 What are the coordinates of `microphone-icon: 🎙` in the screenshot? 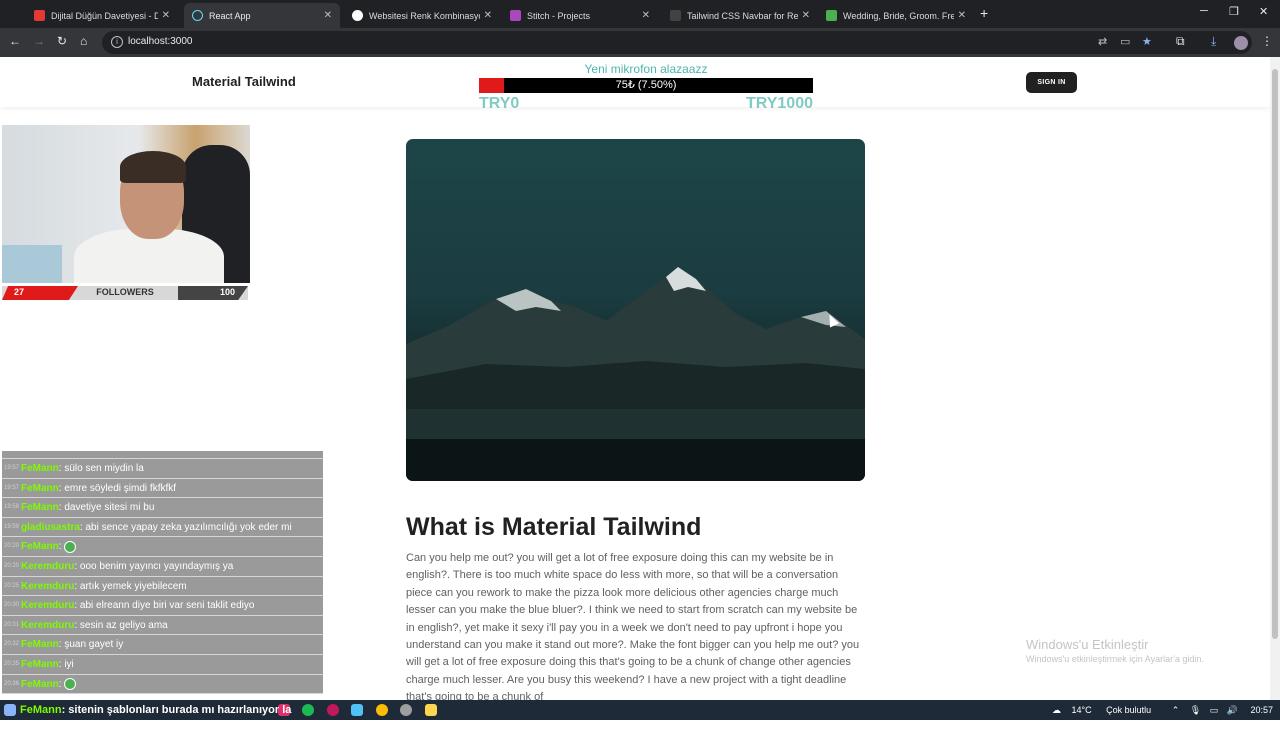 It's located at (1195, 710).